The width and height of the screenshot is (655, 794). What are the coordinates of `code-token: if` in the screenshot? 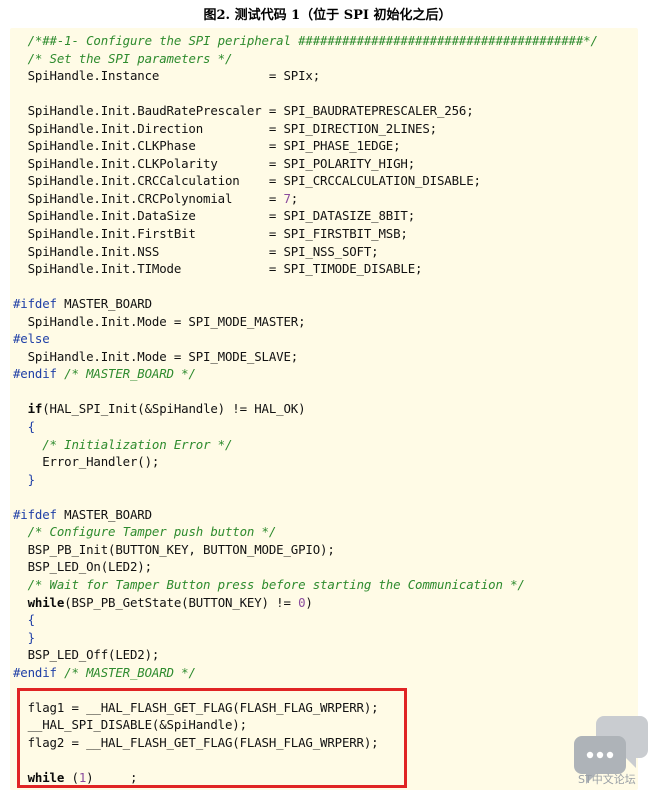 It's located at (35, 409).